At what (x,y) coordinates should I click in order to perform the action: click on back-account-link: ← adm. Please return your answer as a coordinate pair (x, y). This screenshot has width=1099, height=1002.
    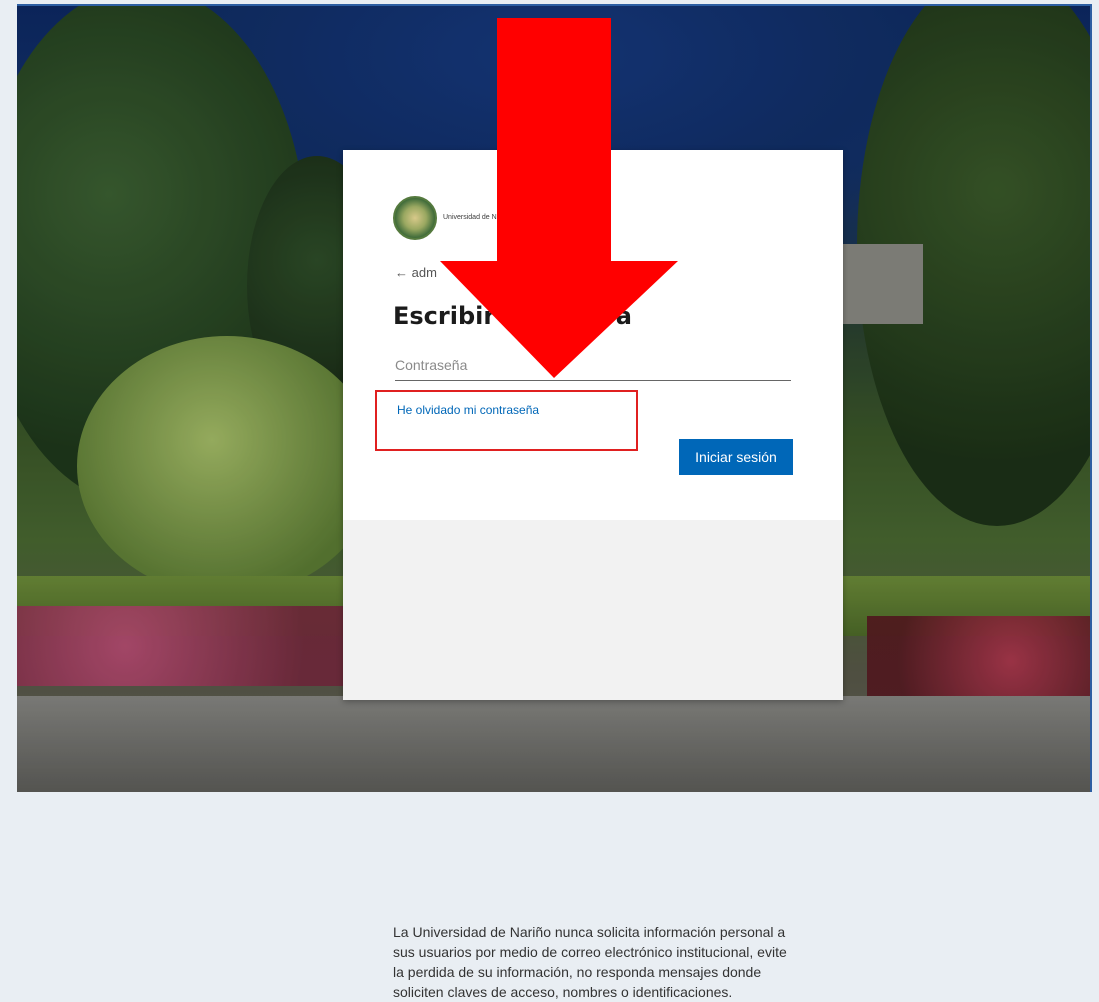
    Looking at the image, I should click on (416, 272).